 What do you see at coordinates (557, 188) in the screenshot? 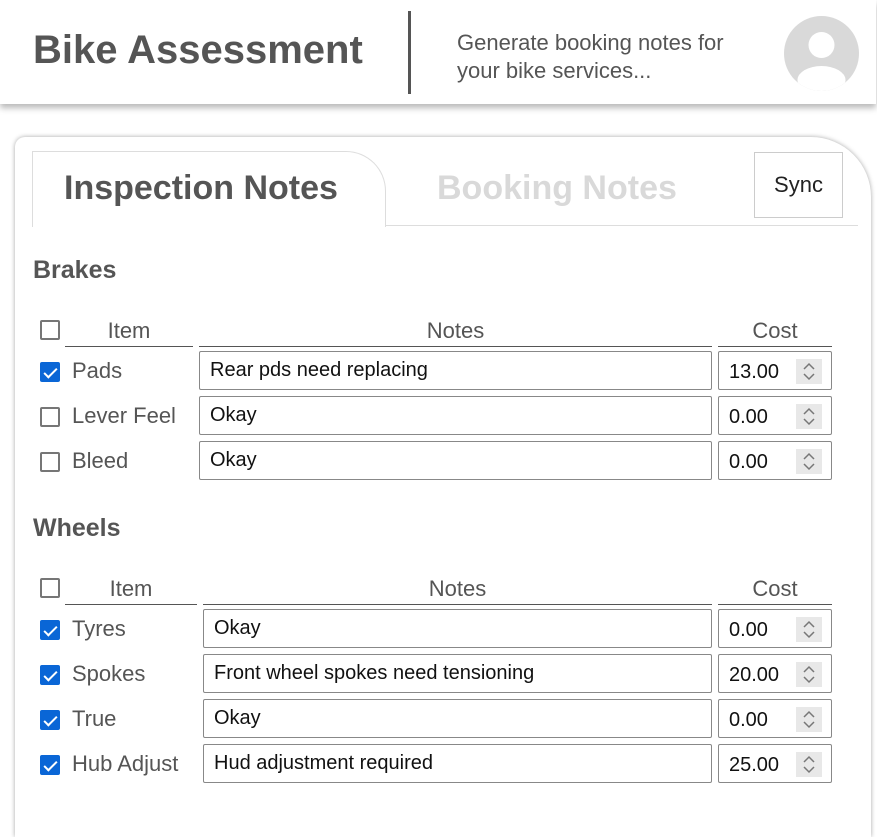
I see `tab-booking-notes: Booking Notes` at bounding box center [557, 188].